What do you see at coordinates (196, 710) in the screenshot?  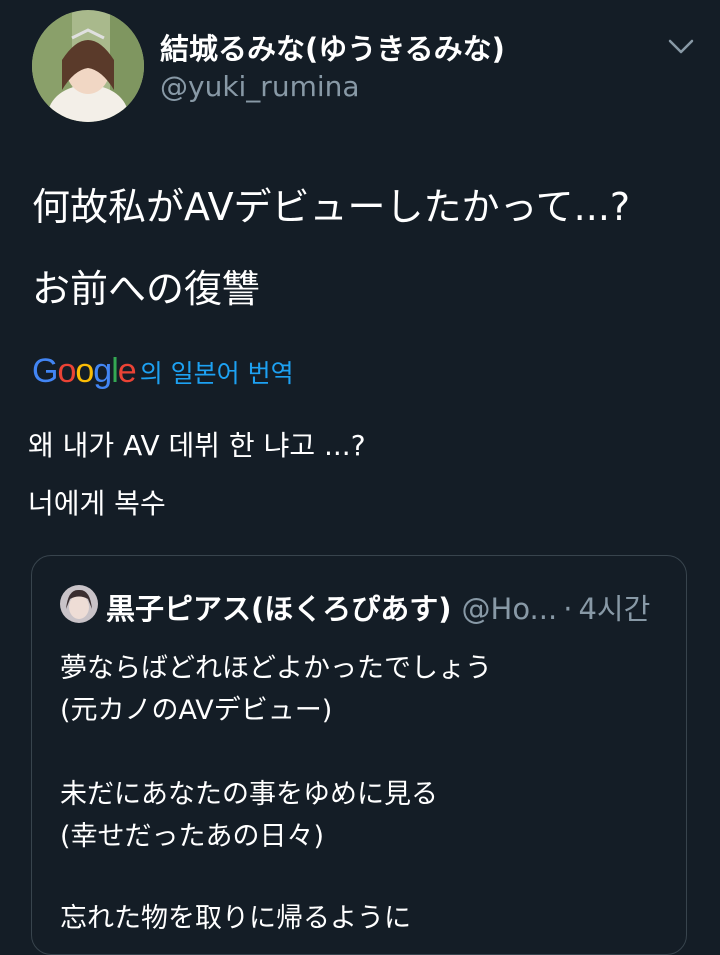 I see `quoted-text-line: (元カノのAVデビュー)` at bounding box center [196, 710].